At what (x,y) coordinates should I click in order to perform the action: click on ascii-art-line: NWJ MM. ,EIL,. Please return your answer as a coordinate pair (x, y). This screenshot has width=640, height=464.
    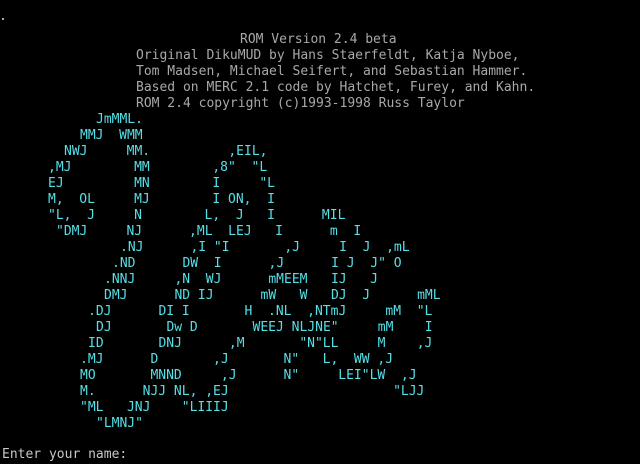
    Looking at the image, I should click on (166, 151).